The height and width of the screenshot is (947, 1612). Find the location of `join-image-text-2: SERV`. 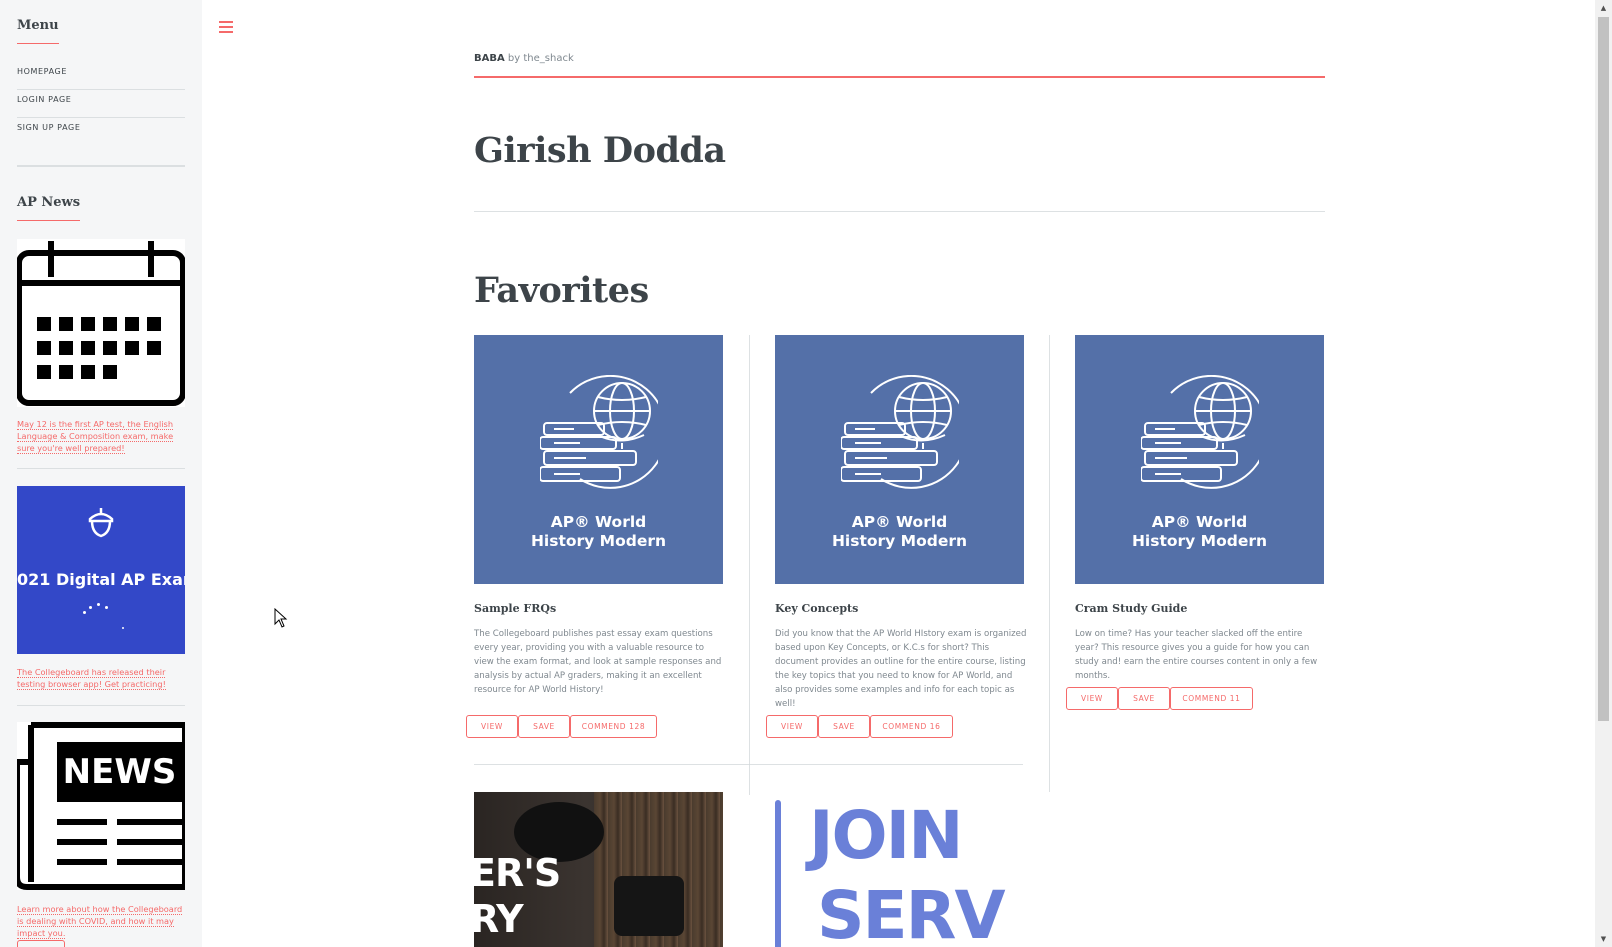

join-image-text-2: SERV is located at coordinates (911, 912).